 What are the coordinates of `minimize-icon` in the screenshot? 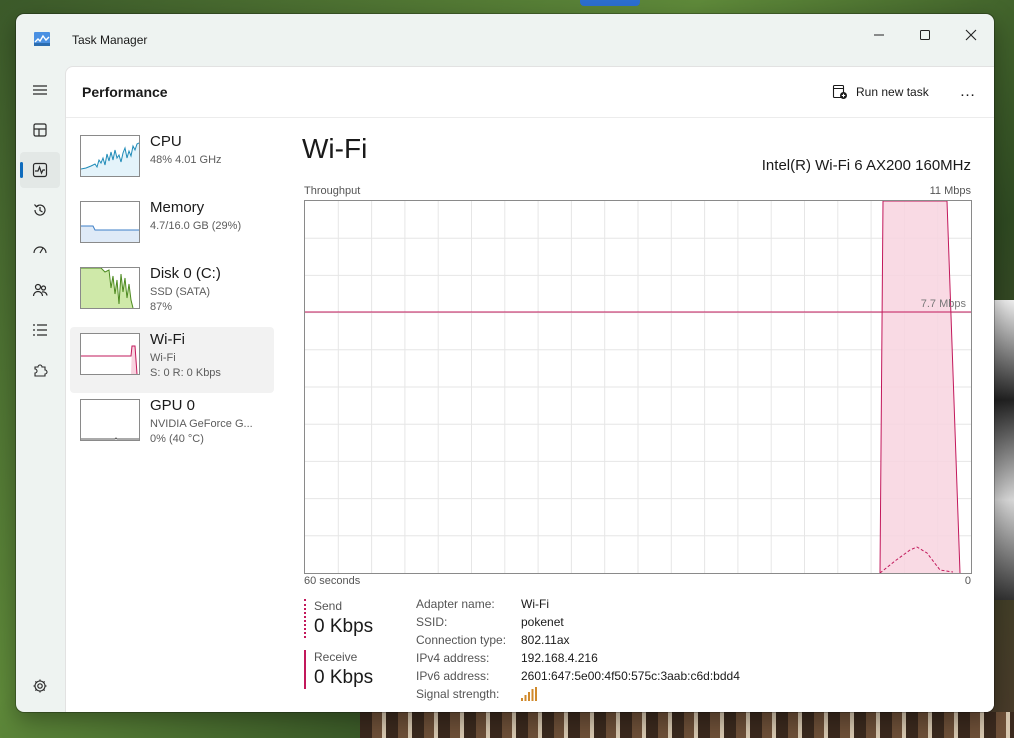 It's located at (879, 35).